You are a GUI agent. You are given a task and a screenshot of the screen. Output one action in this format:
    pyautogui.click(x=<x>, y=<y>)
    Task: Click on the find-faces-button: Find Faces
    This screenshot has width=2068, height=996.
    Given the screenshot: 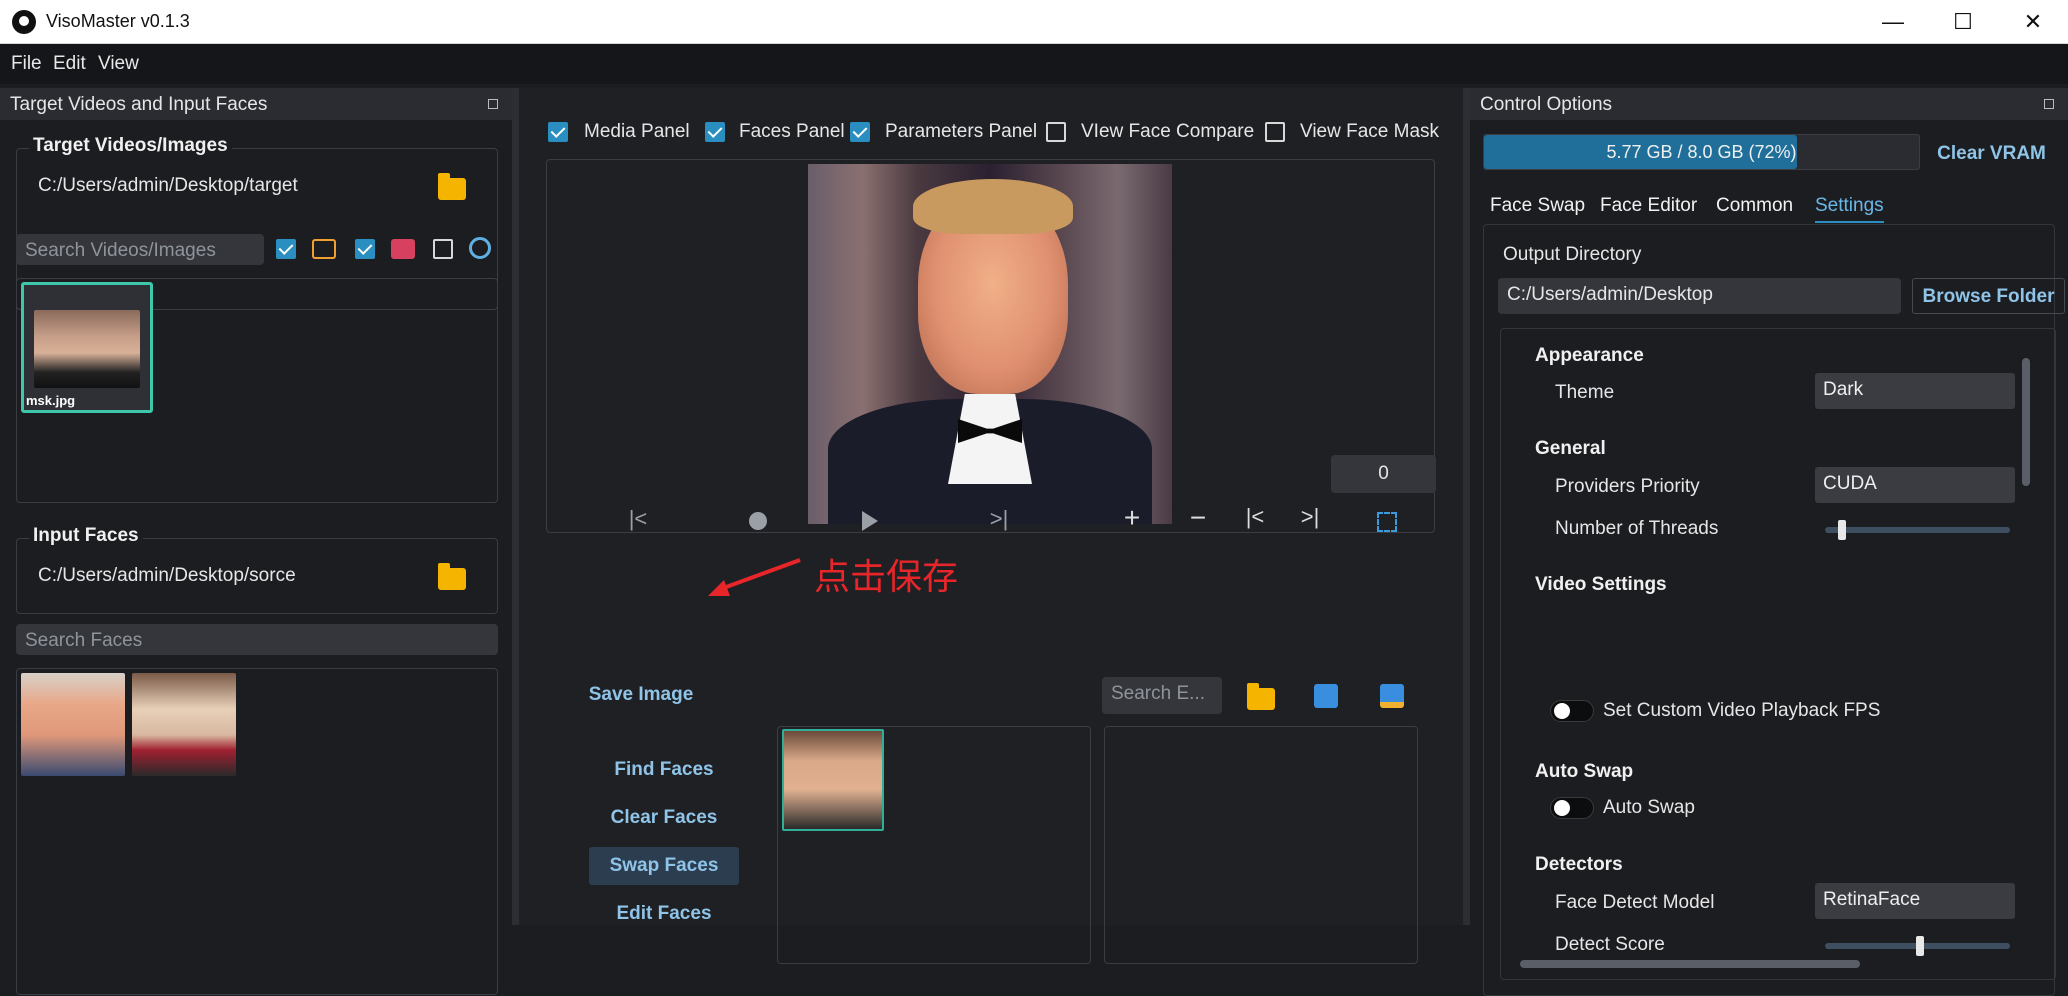 What is the action you would take?
    pyautogui.click(x=664, y=770)
    